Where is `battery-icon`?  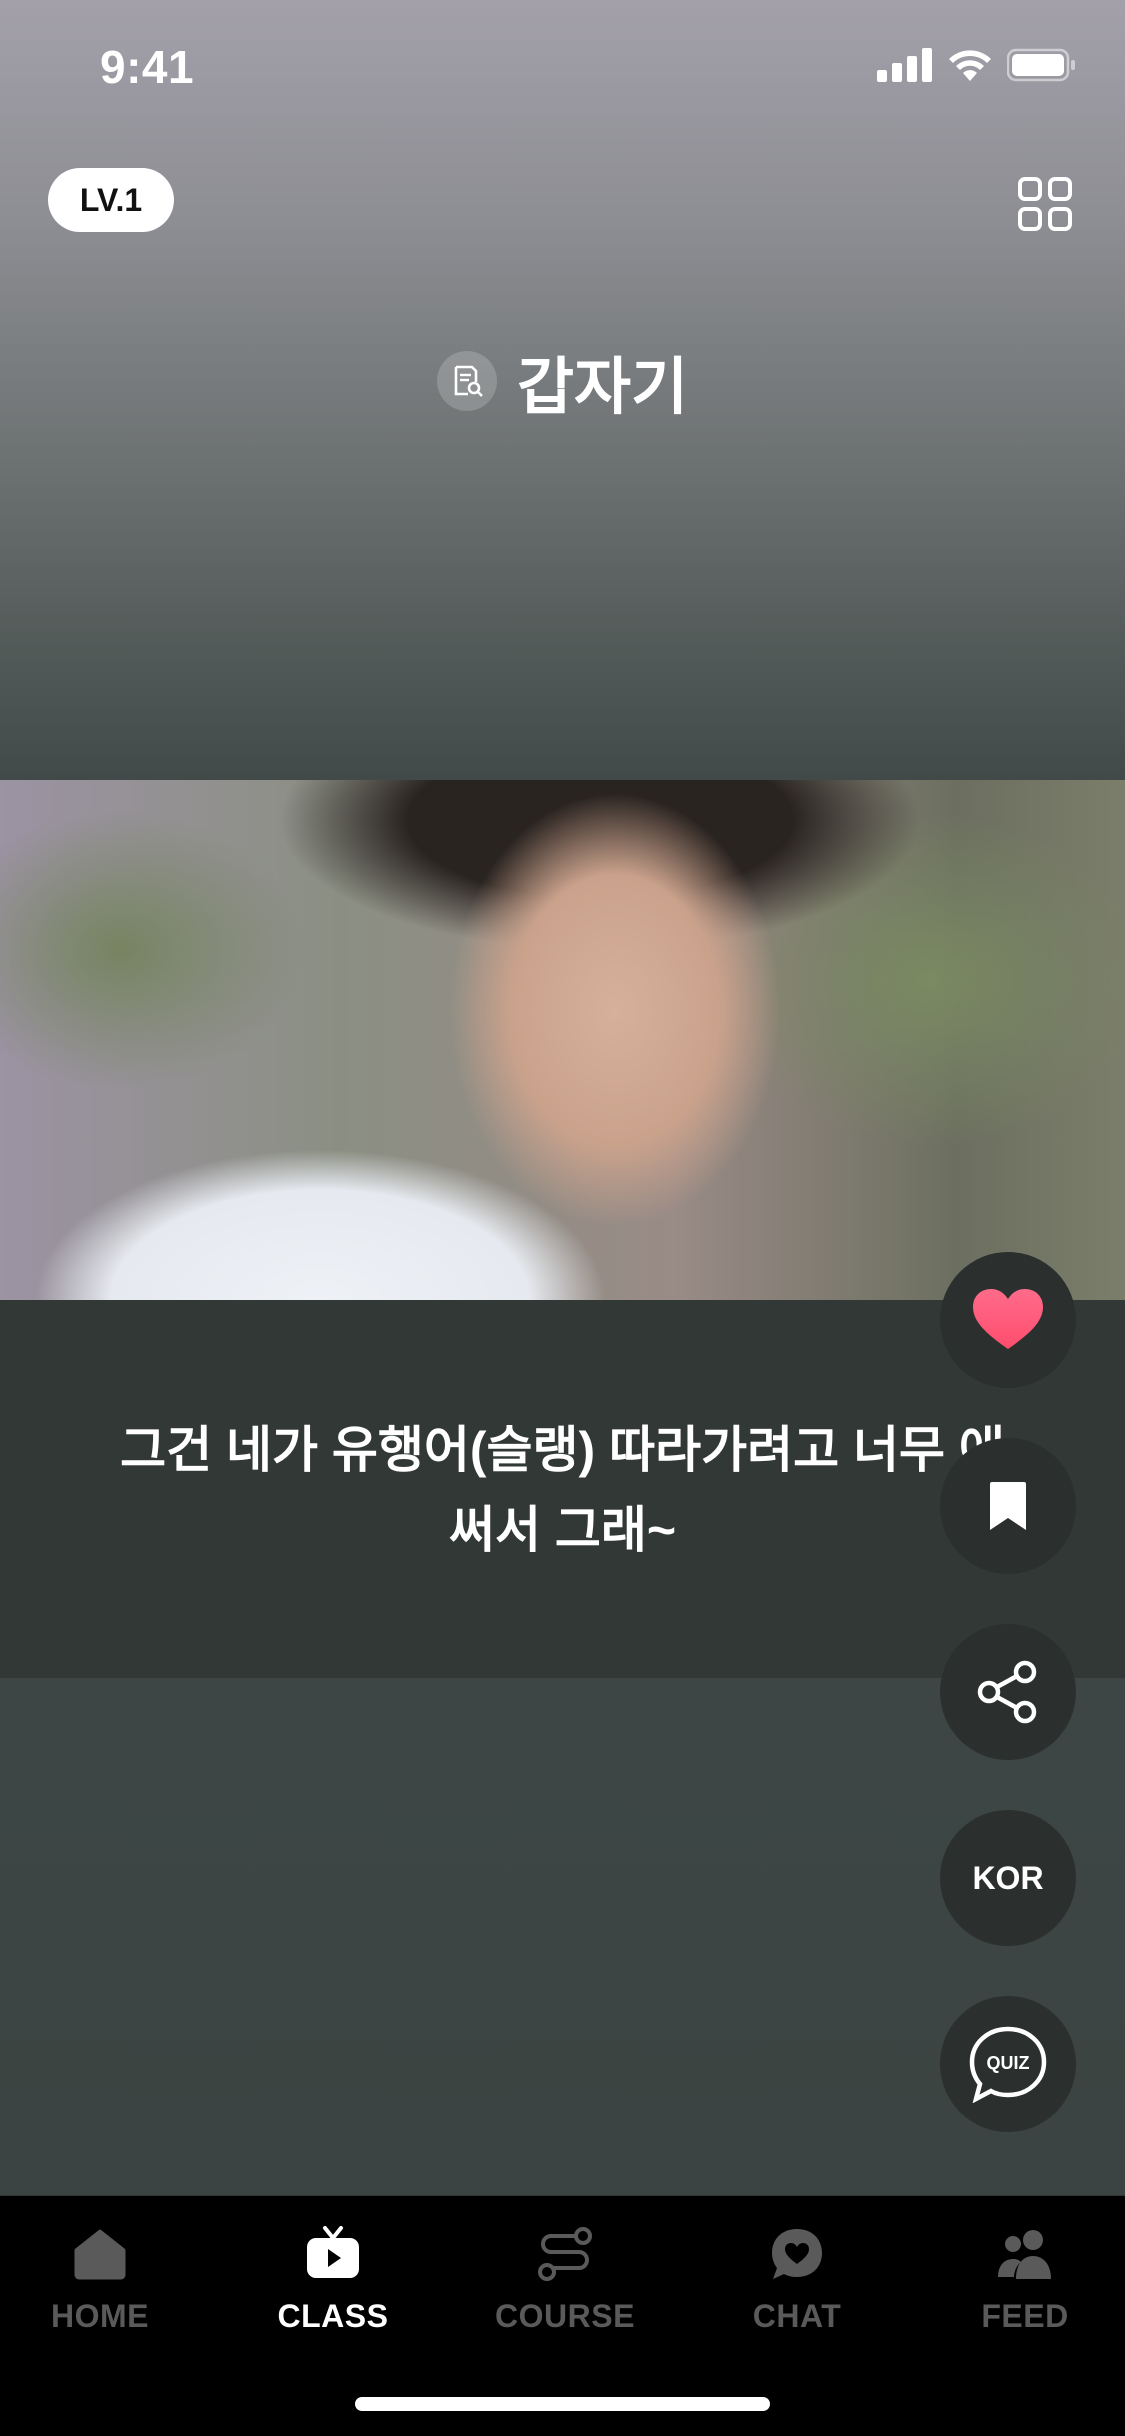 battery-icon is located at coordinates (1041, 65).